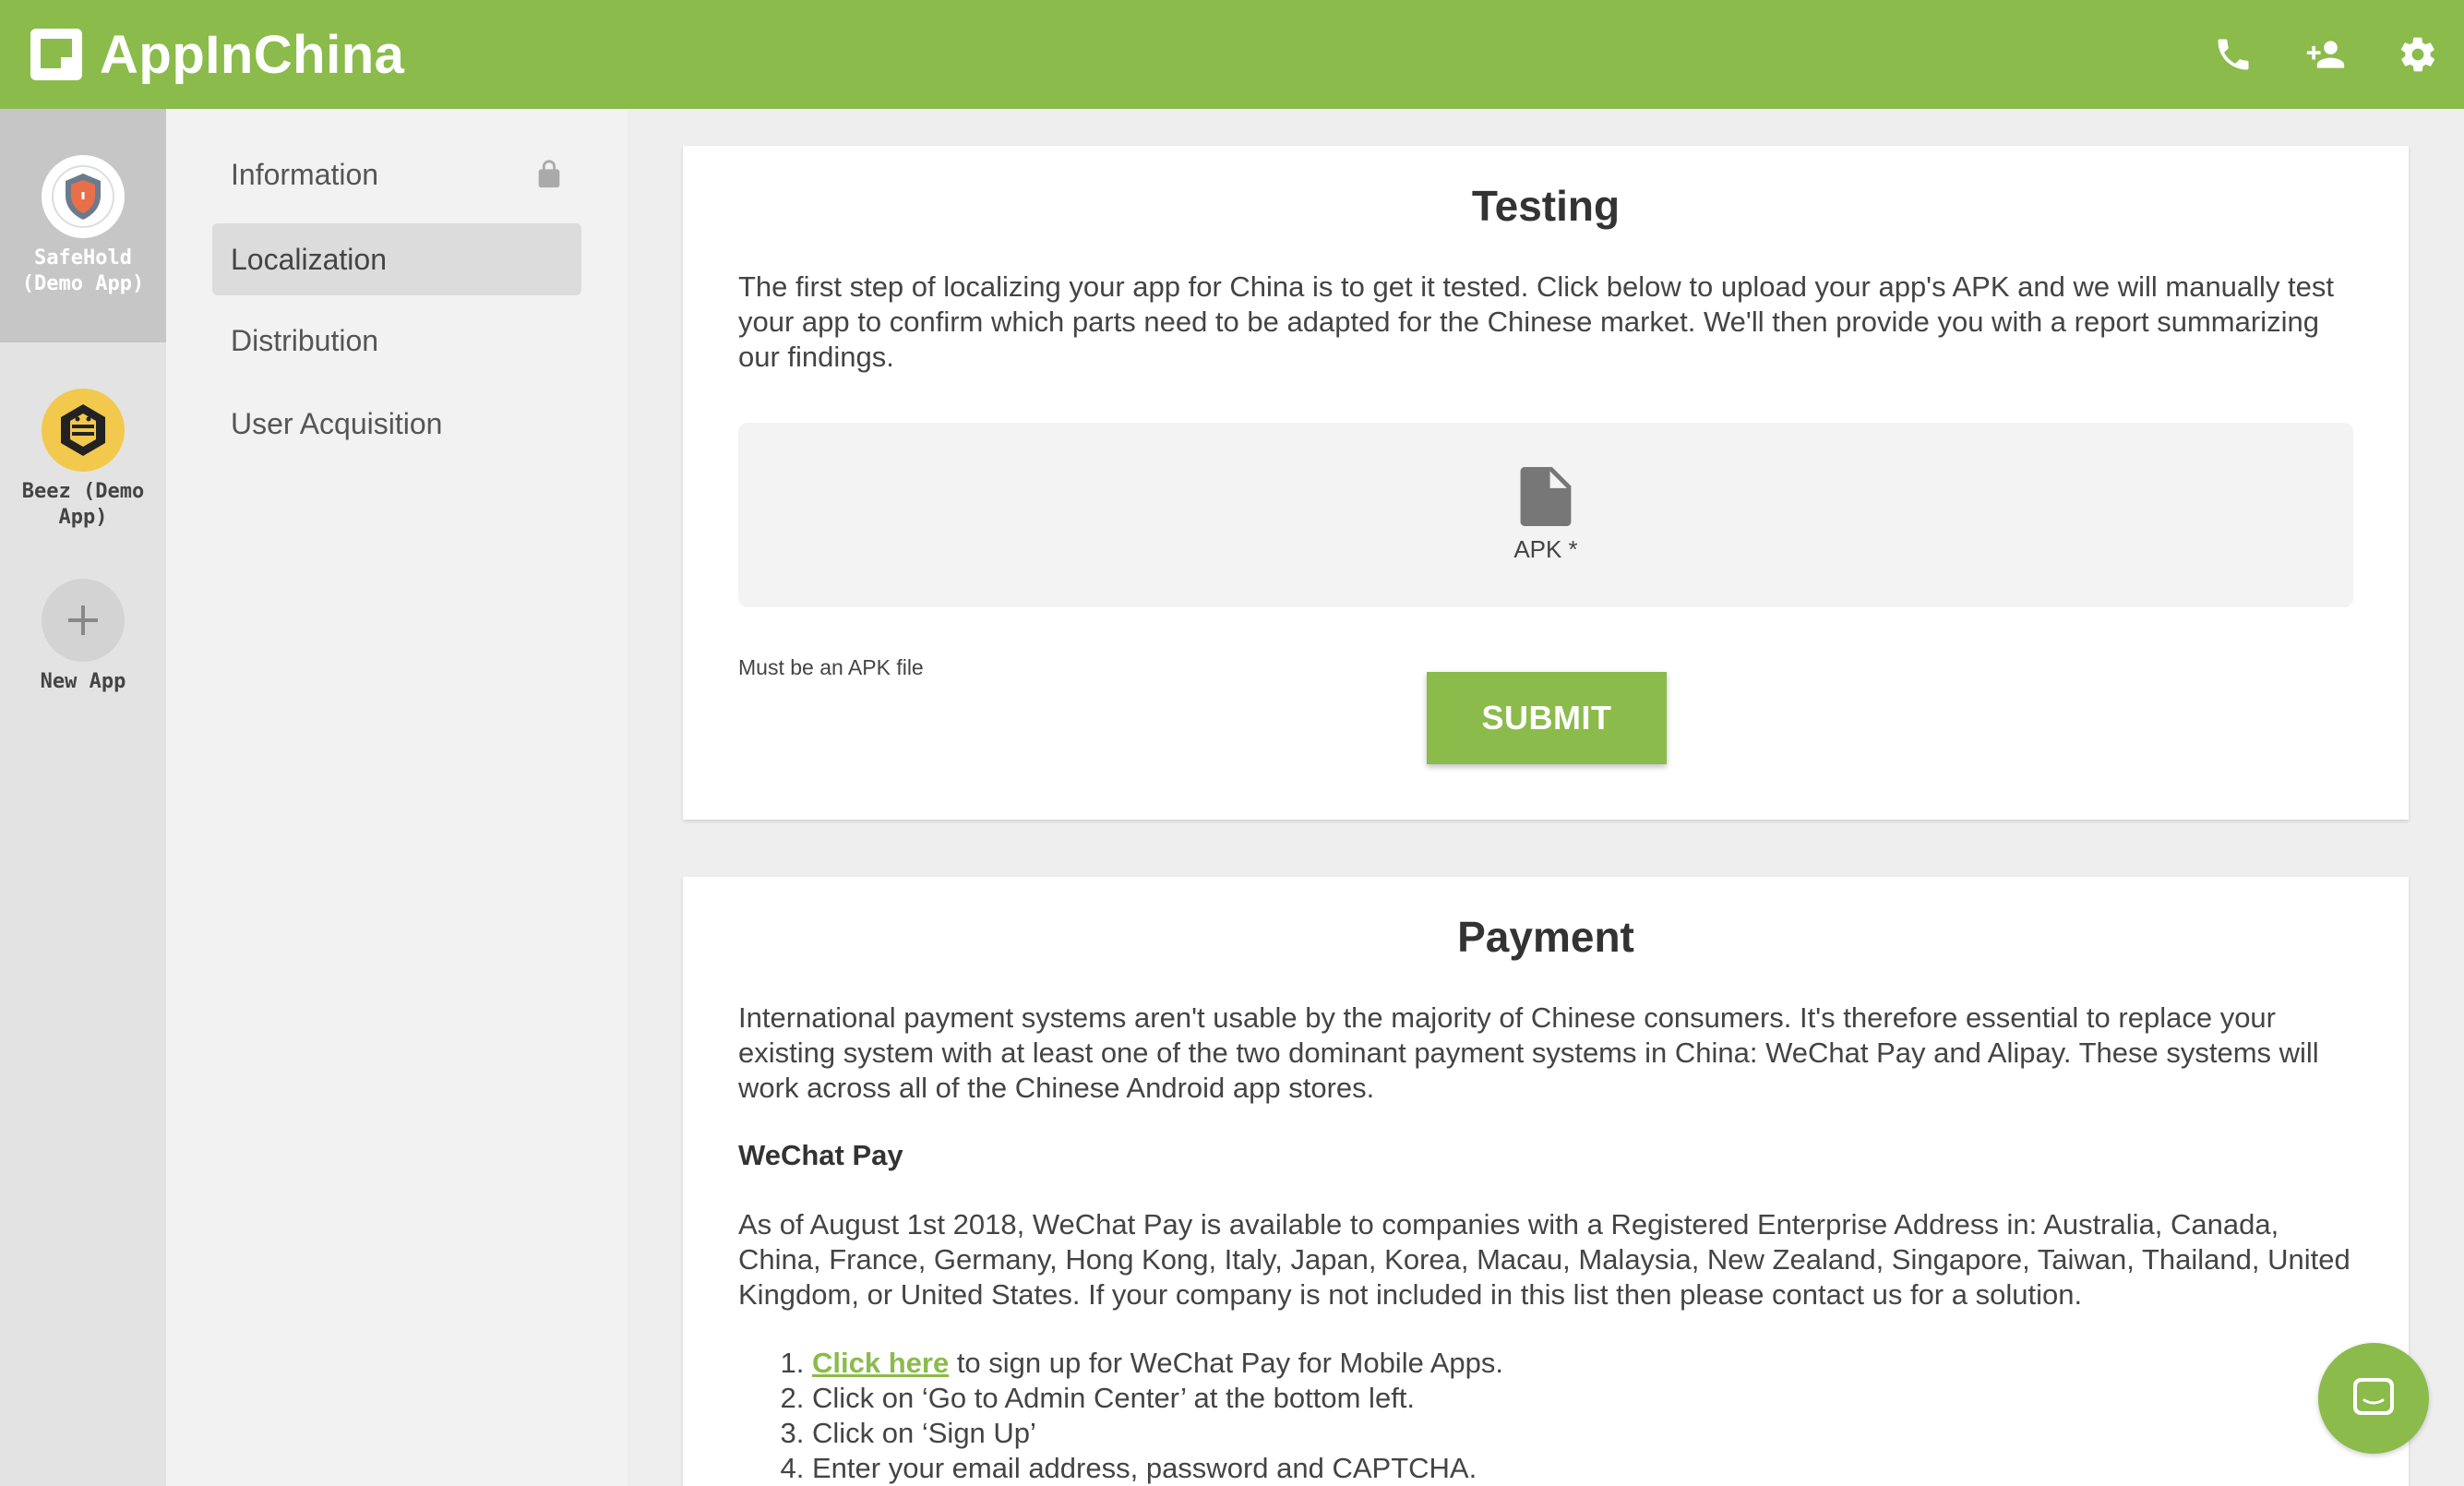 The width and height of the screenshot is (2464, 1486). Describe the element at coordinates (83, 505) in the screenshot. I see `app-name: Beez (Demo App)` at that location.